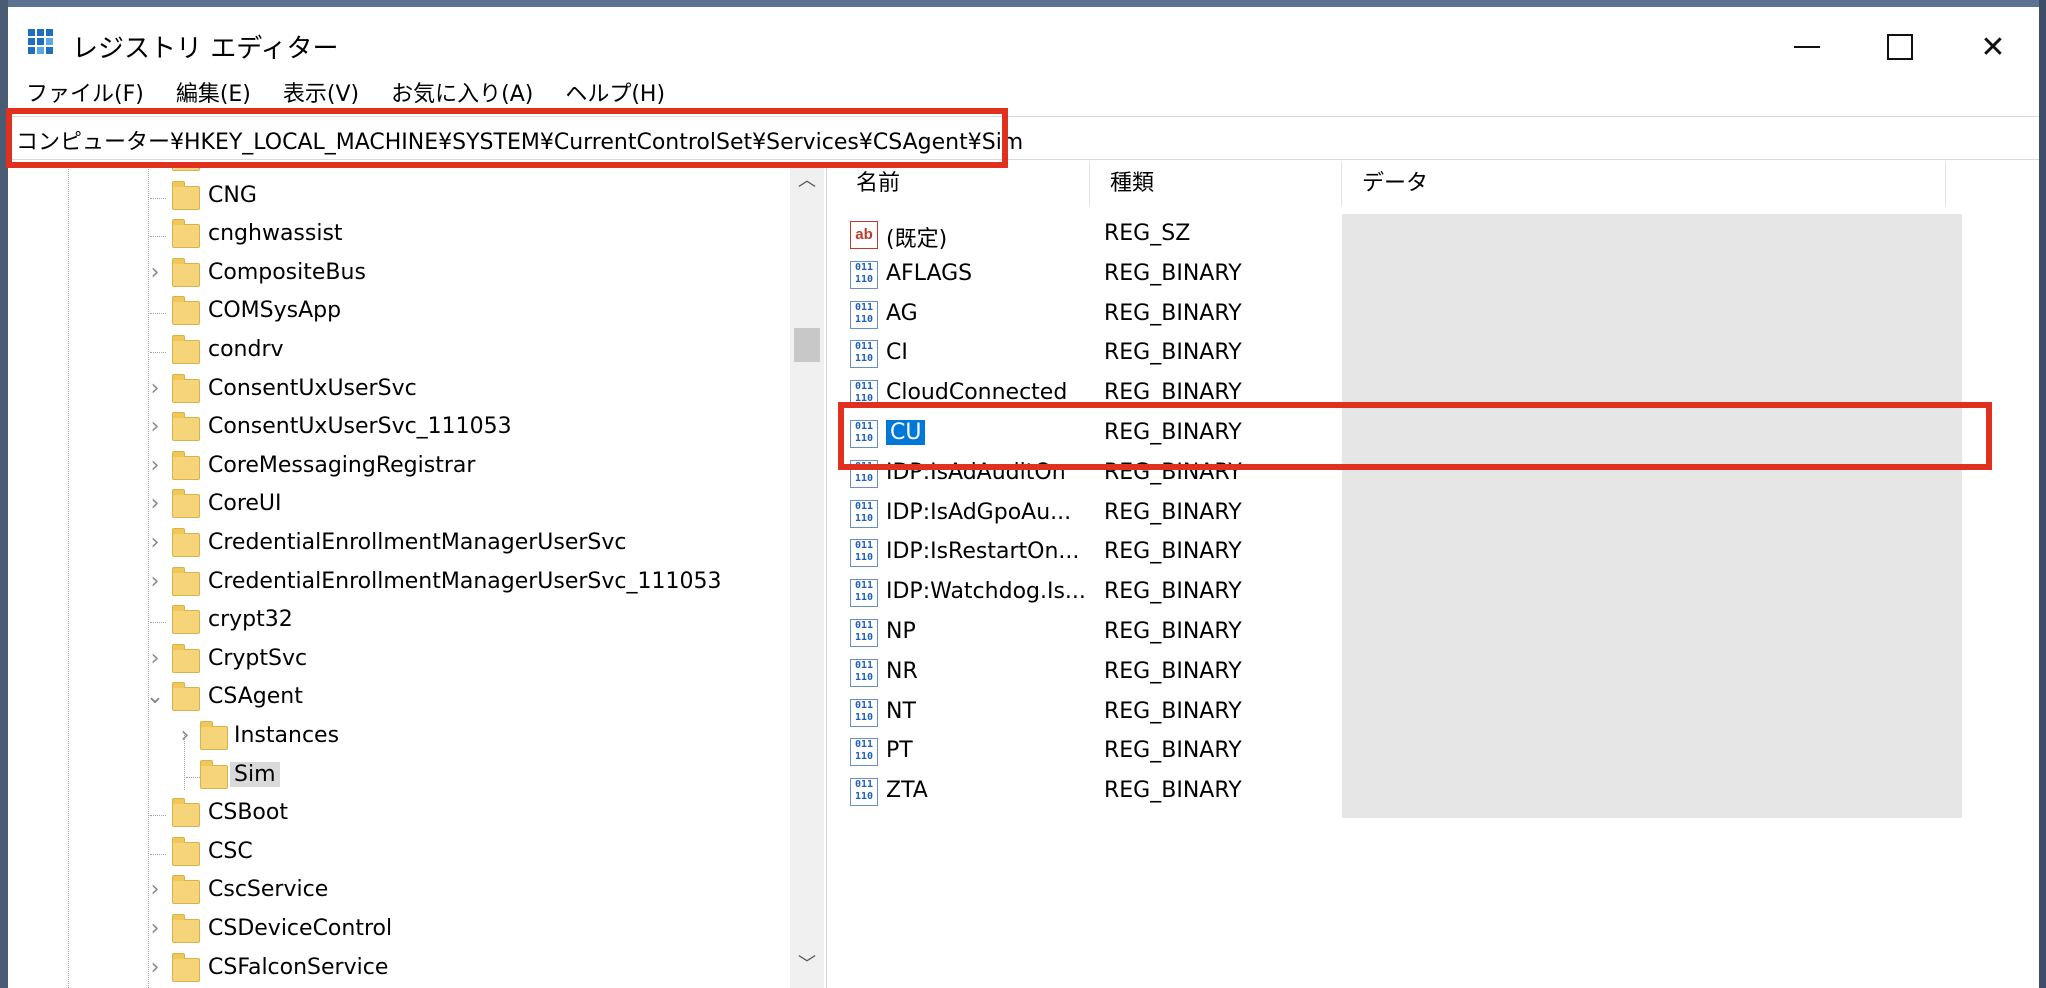 The image size is (2046, 988). What do you see at coordinates (403, 622) in the screenshot?
I see `tree-item: crypt32` at bounding box center [403, 622].